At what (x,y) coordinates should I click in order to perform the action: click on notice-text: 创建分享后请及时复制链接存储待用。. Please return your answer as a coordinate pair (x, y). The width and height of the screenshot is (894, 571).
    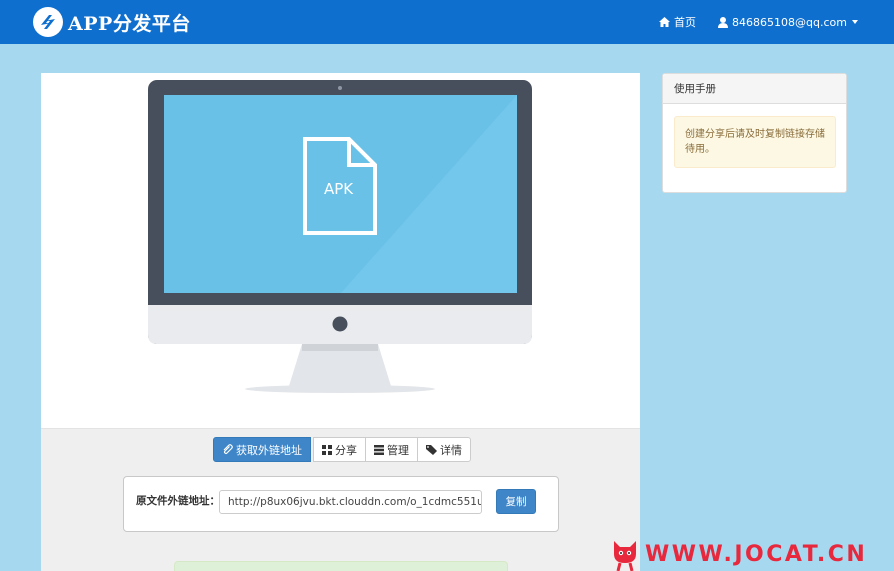
    Looking at the image, I should click on (755, 142).